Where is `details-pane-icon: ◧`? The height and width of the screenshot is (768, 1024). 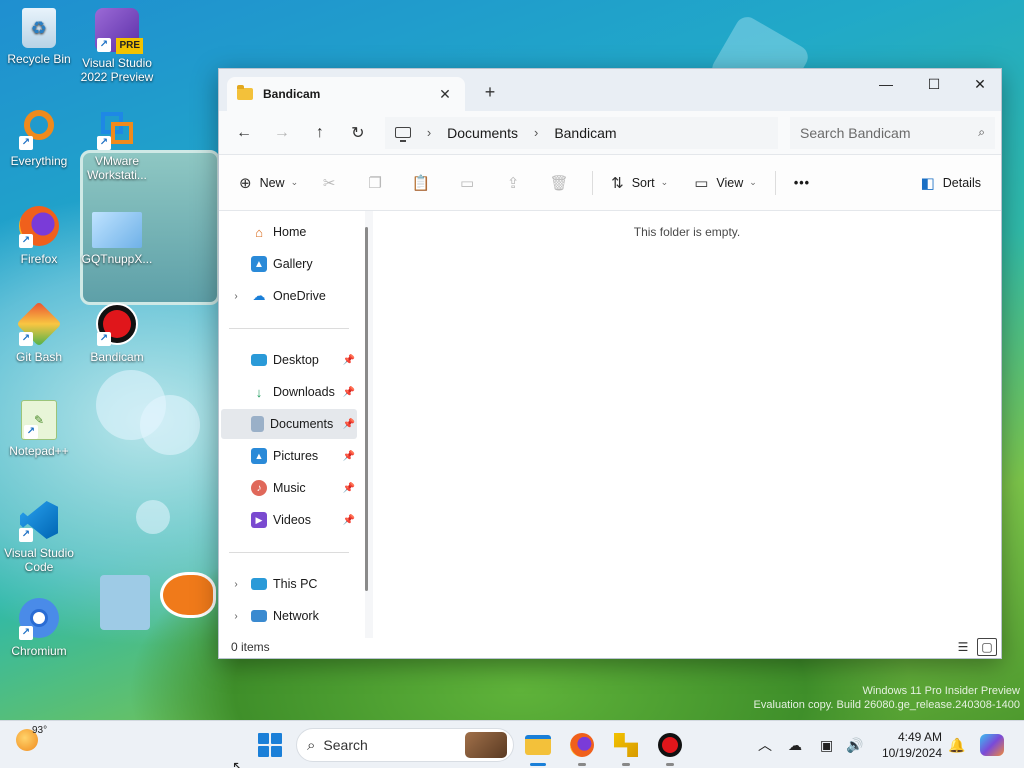
details-pane-icon: ◧ is located at coordinates (927, 183).